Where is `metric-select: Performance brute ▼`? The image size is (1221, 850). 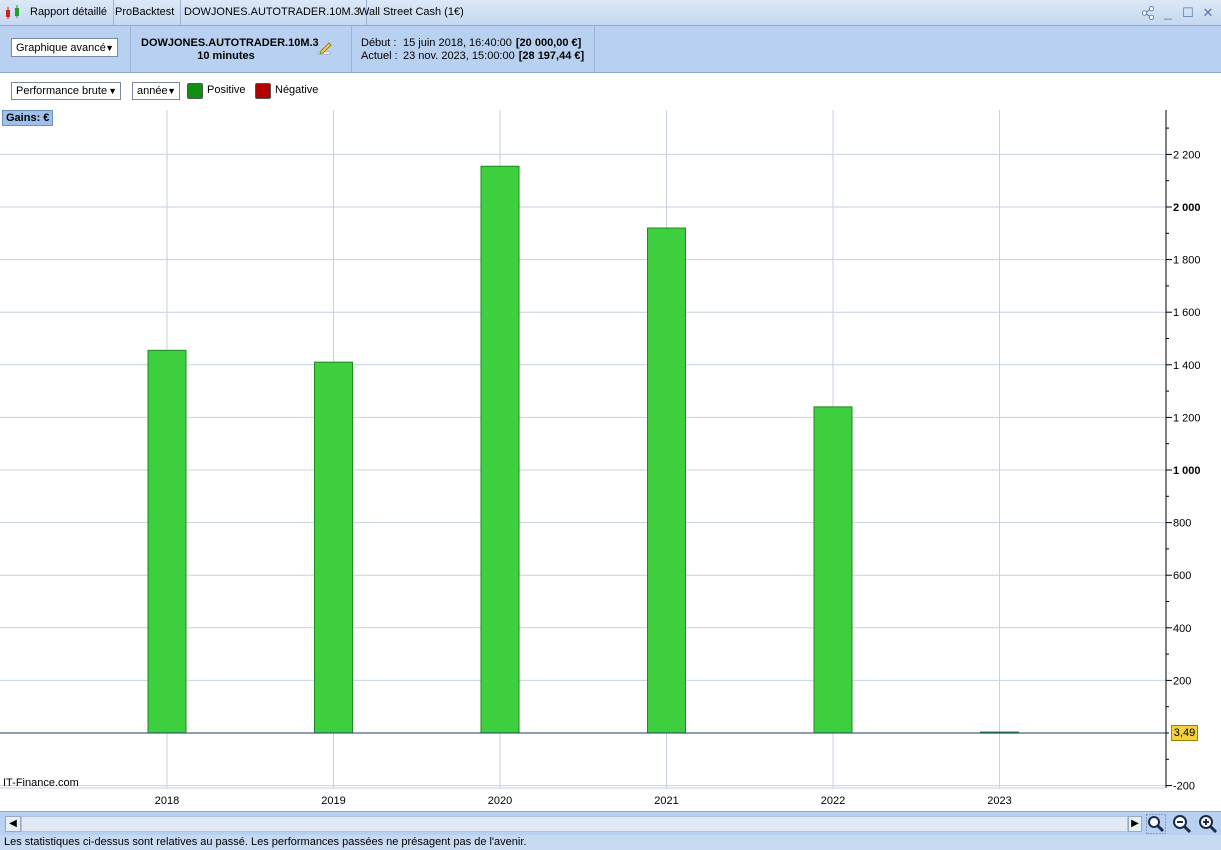 metric-select: Performance brute ▼ is located at coordinates (66, 91).